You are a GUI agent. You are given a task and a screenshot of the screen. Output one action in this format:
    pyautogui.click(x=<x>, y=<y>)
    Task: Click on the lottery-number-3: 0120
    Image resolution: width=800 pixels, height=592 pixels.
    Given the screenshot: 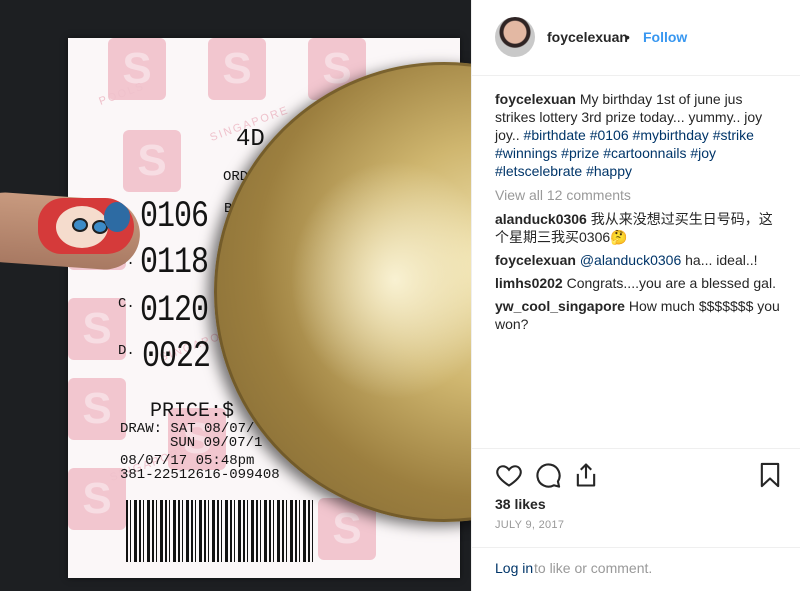 What is the action you would take?
    pyautogui.click(x=174, y=311)
    